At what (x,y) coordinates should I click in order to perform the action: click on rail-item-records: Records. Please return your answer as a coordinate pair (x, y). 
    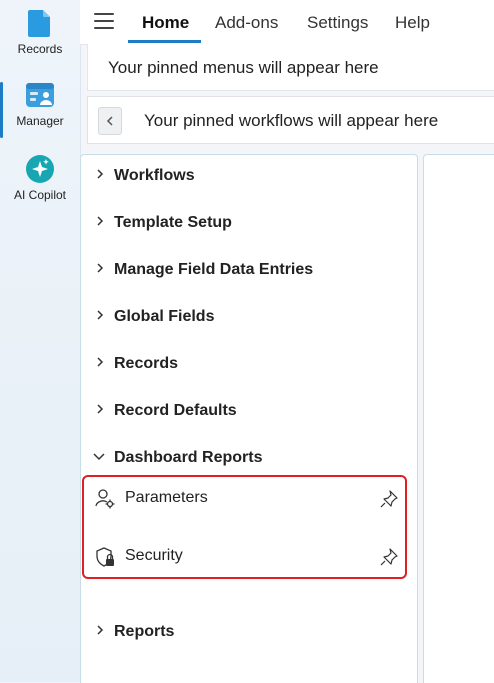
    Looking at the image, I should click on (40, 32).